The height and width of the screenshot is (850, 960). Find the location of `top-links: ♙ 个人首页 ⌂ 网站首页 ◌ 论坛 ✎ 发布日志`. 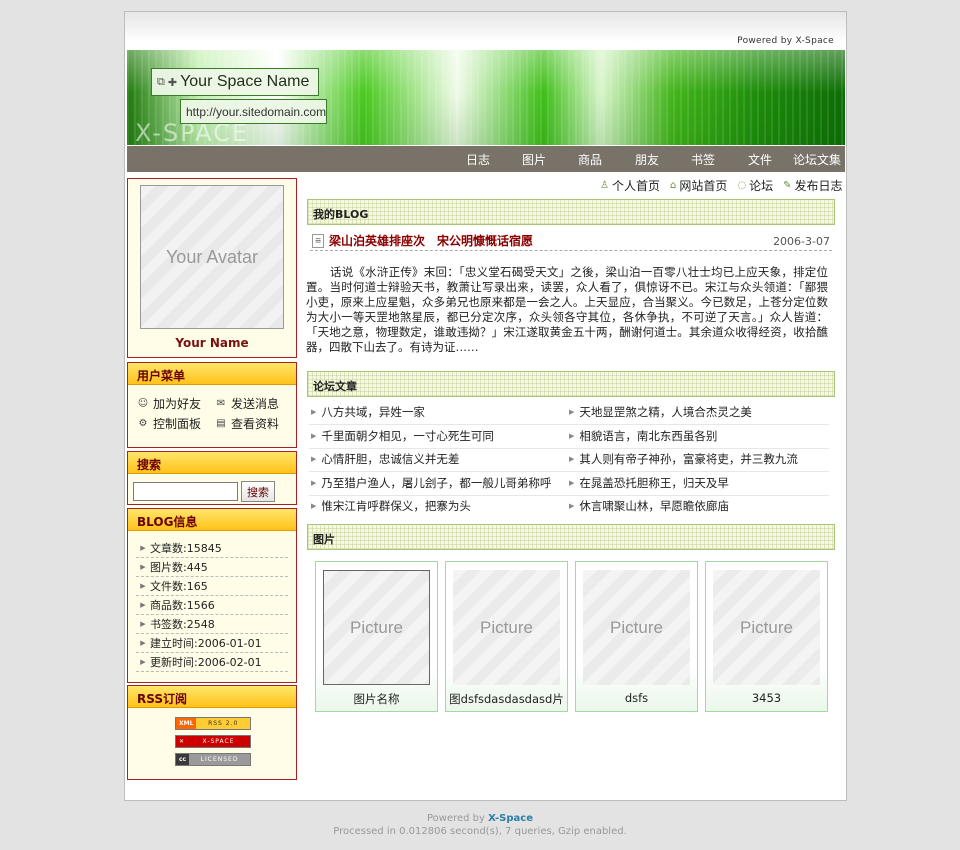

top-links: ♙ 个人首页 ⌂ 网站首页 ◌ 论坛 ✎ 发布日志 is located at coordinates (721, 185).